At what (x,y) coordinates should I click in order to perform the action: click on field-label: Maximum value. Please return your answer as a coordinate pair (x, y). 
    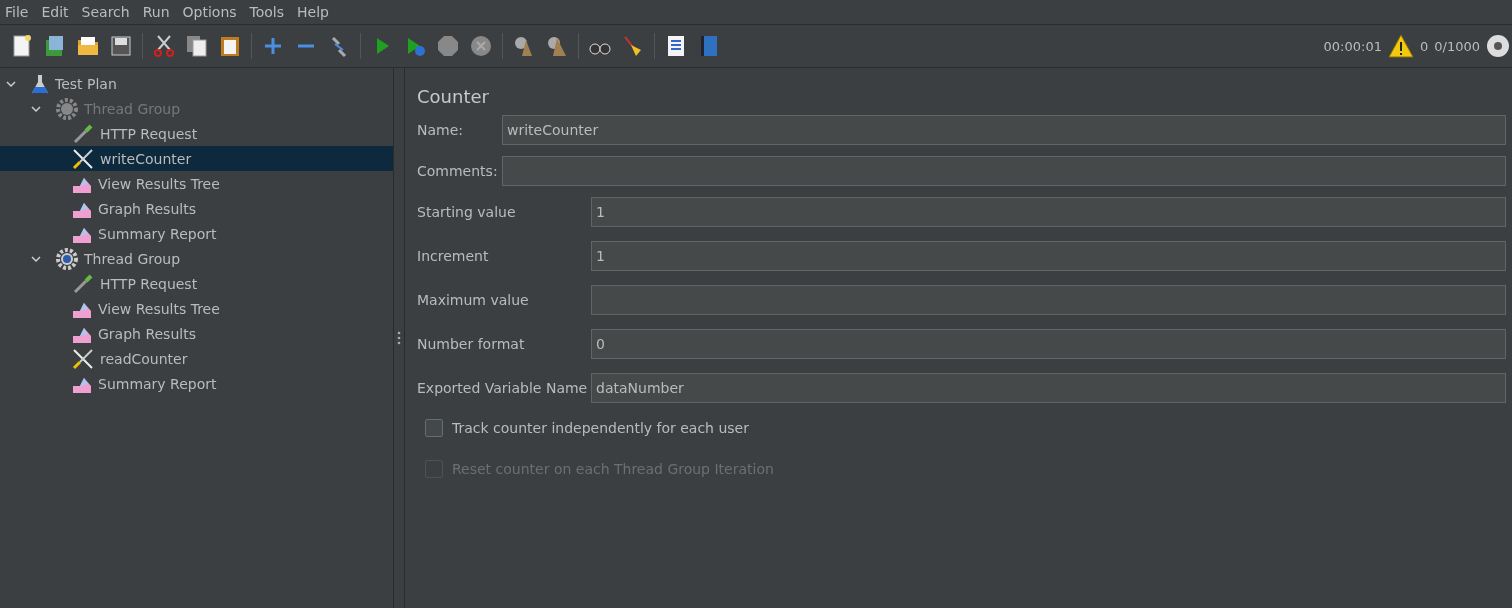
    Looking at the image, I should click on (473, 300).